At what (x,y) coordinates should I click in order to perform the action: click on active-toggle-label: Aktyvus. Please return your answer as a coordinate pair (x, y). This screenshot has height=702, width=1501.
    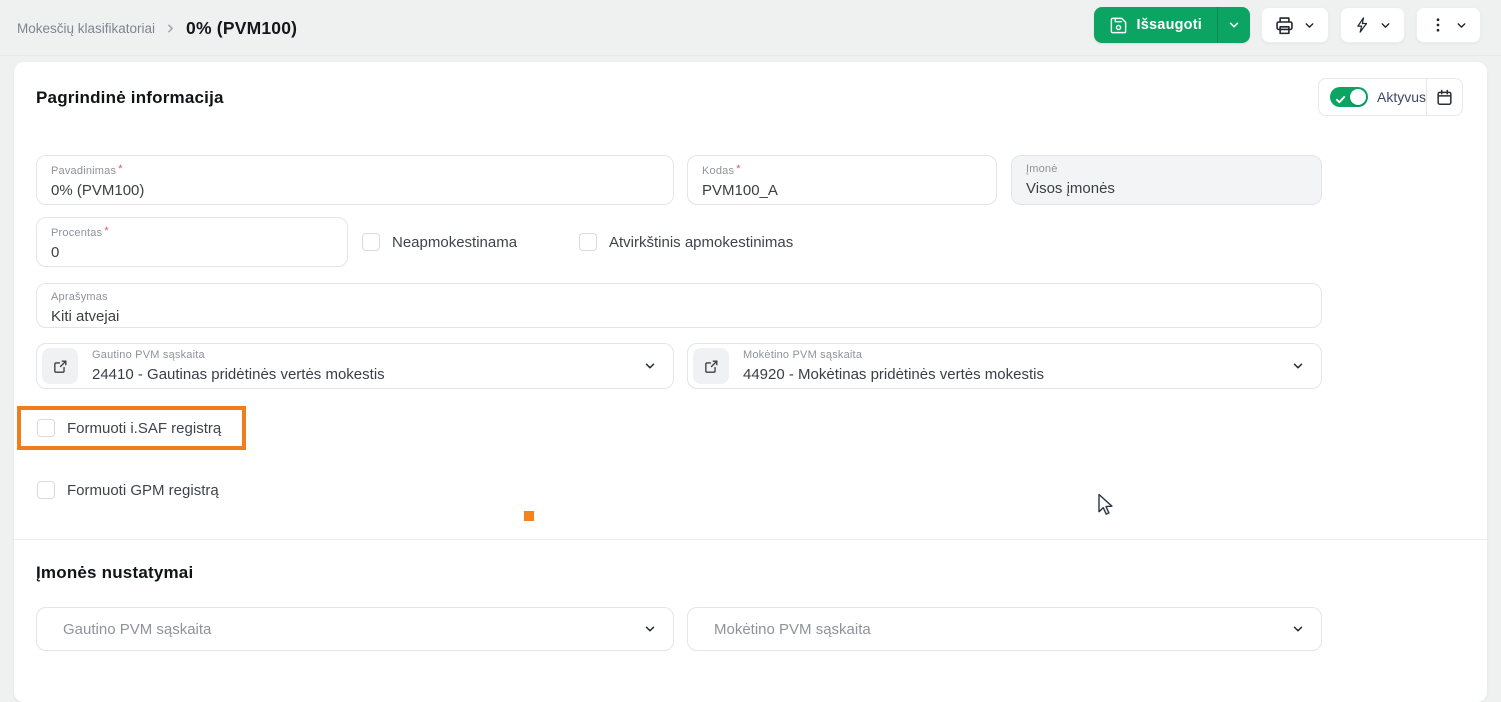
    Looking at the image, I should click on (1402, 97).